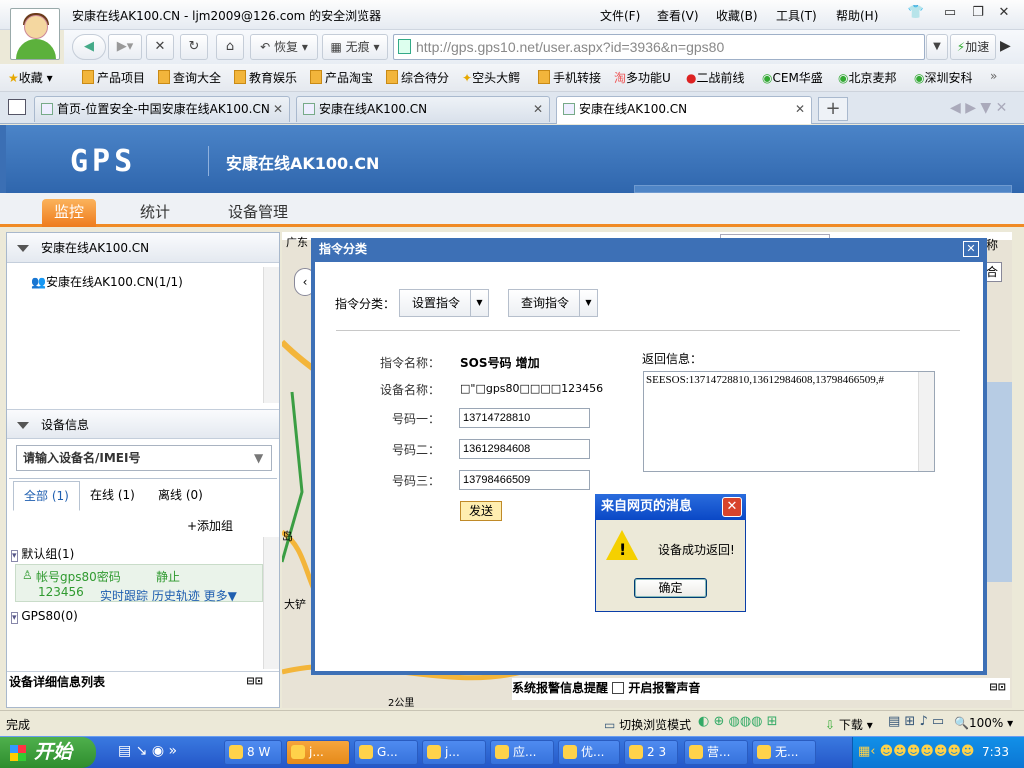  Describe the element at coordinates (926, 421) in the screenshot. I see `return-info-scrollbar` at that location.